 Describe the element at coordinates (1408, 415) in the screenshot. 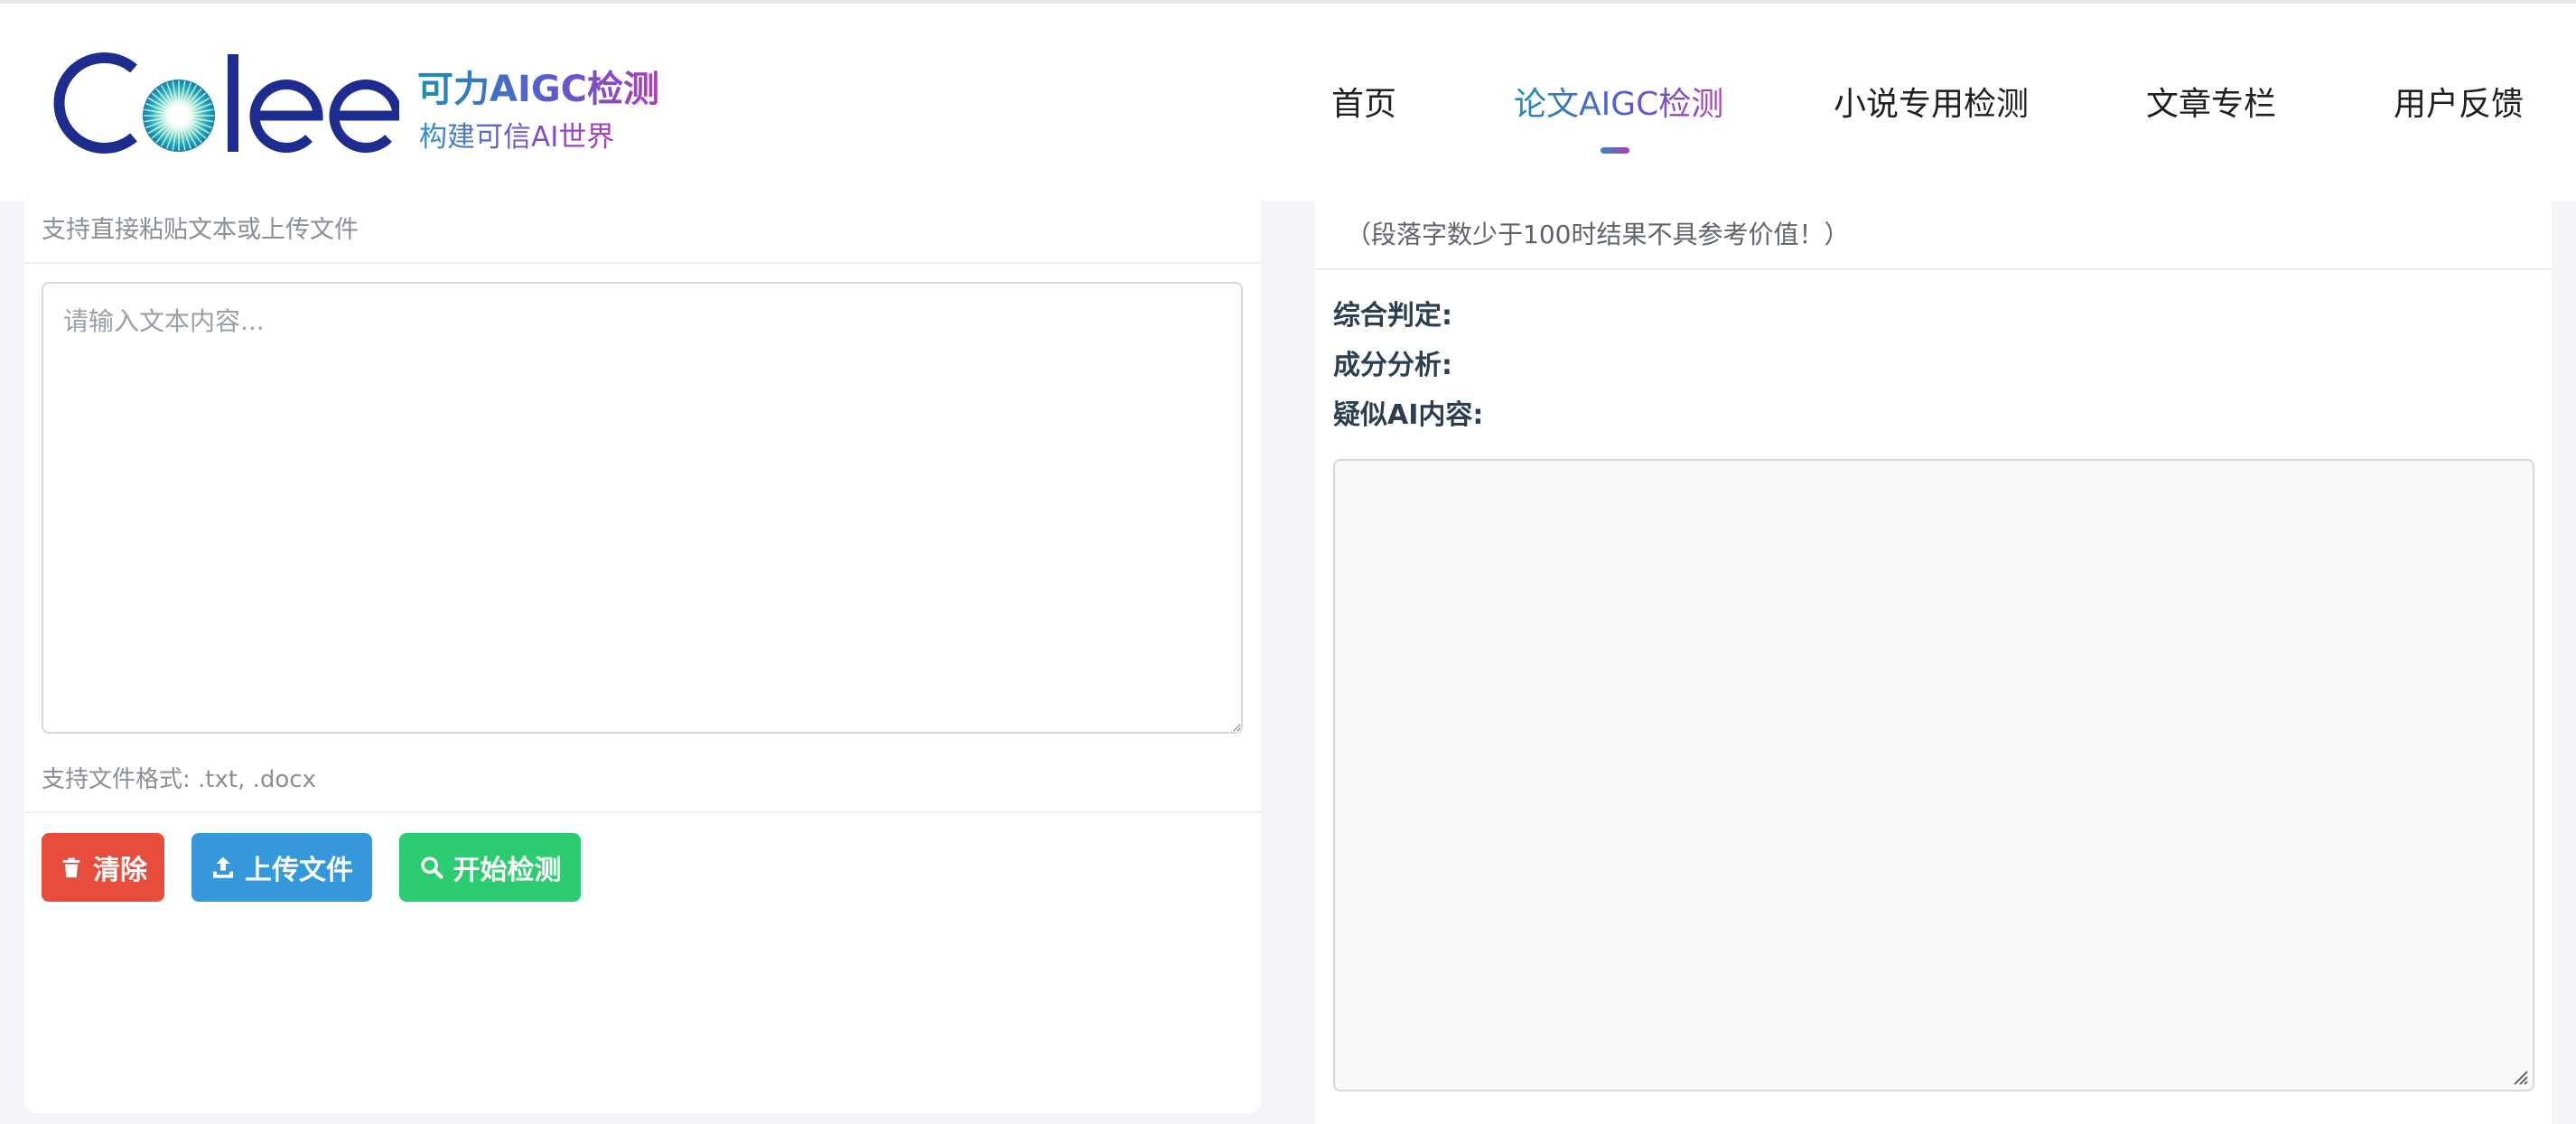

I see `suspected-ai-content-label: 疑似AI内容:` at that location.